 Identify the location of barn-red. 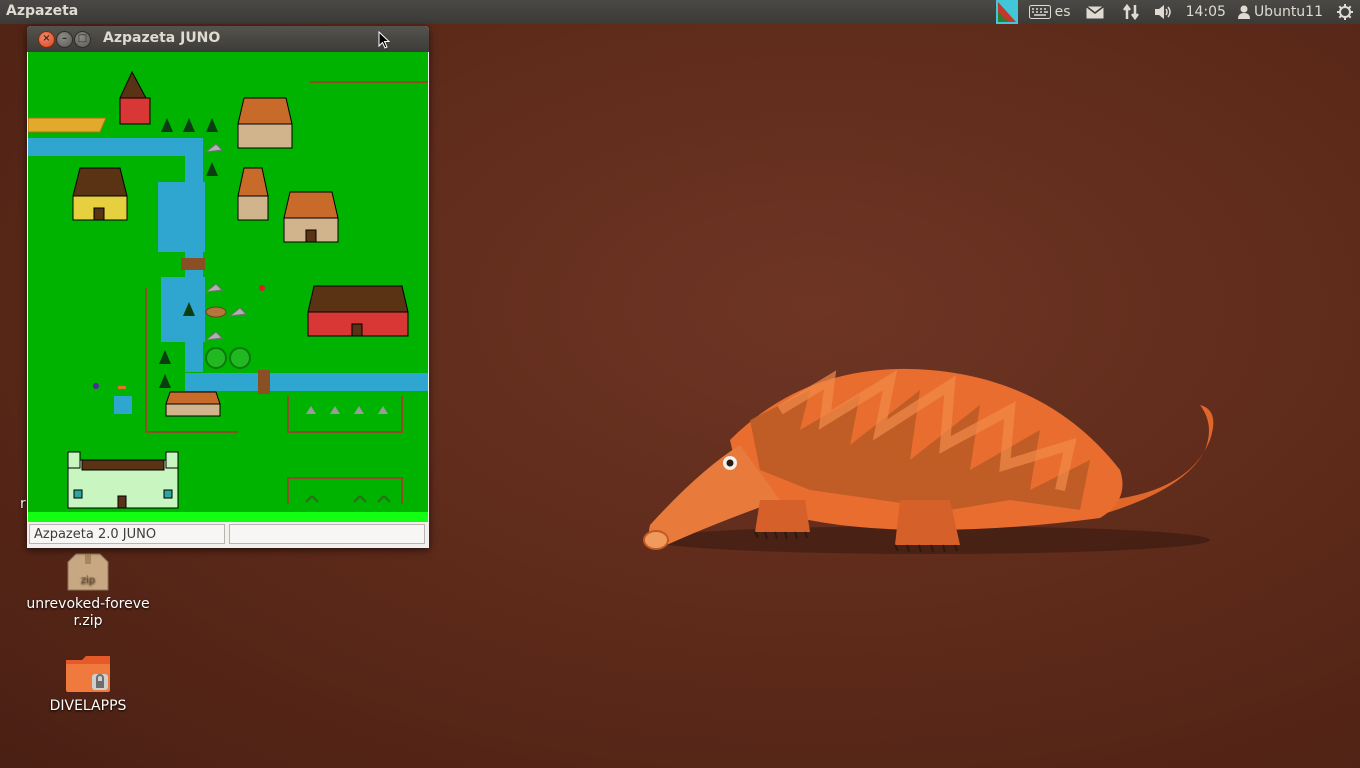
(358, 311).